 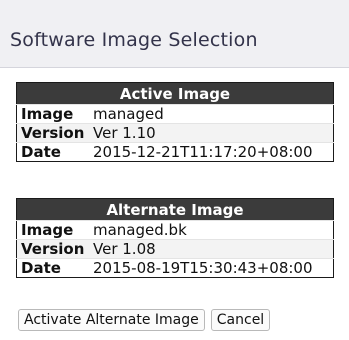 I want to click on table-row: Version Ver 1.08, so click(x=175, y=249).